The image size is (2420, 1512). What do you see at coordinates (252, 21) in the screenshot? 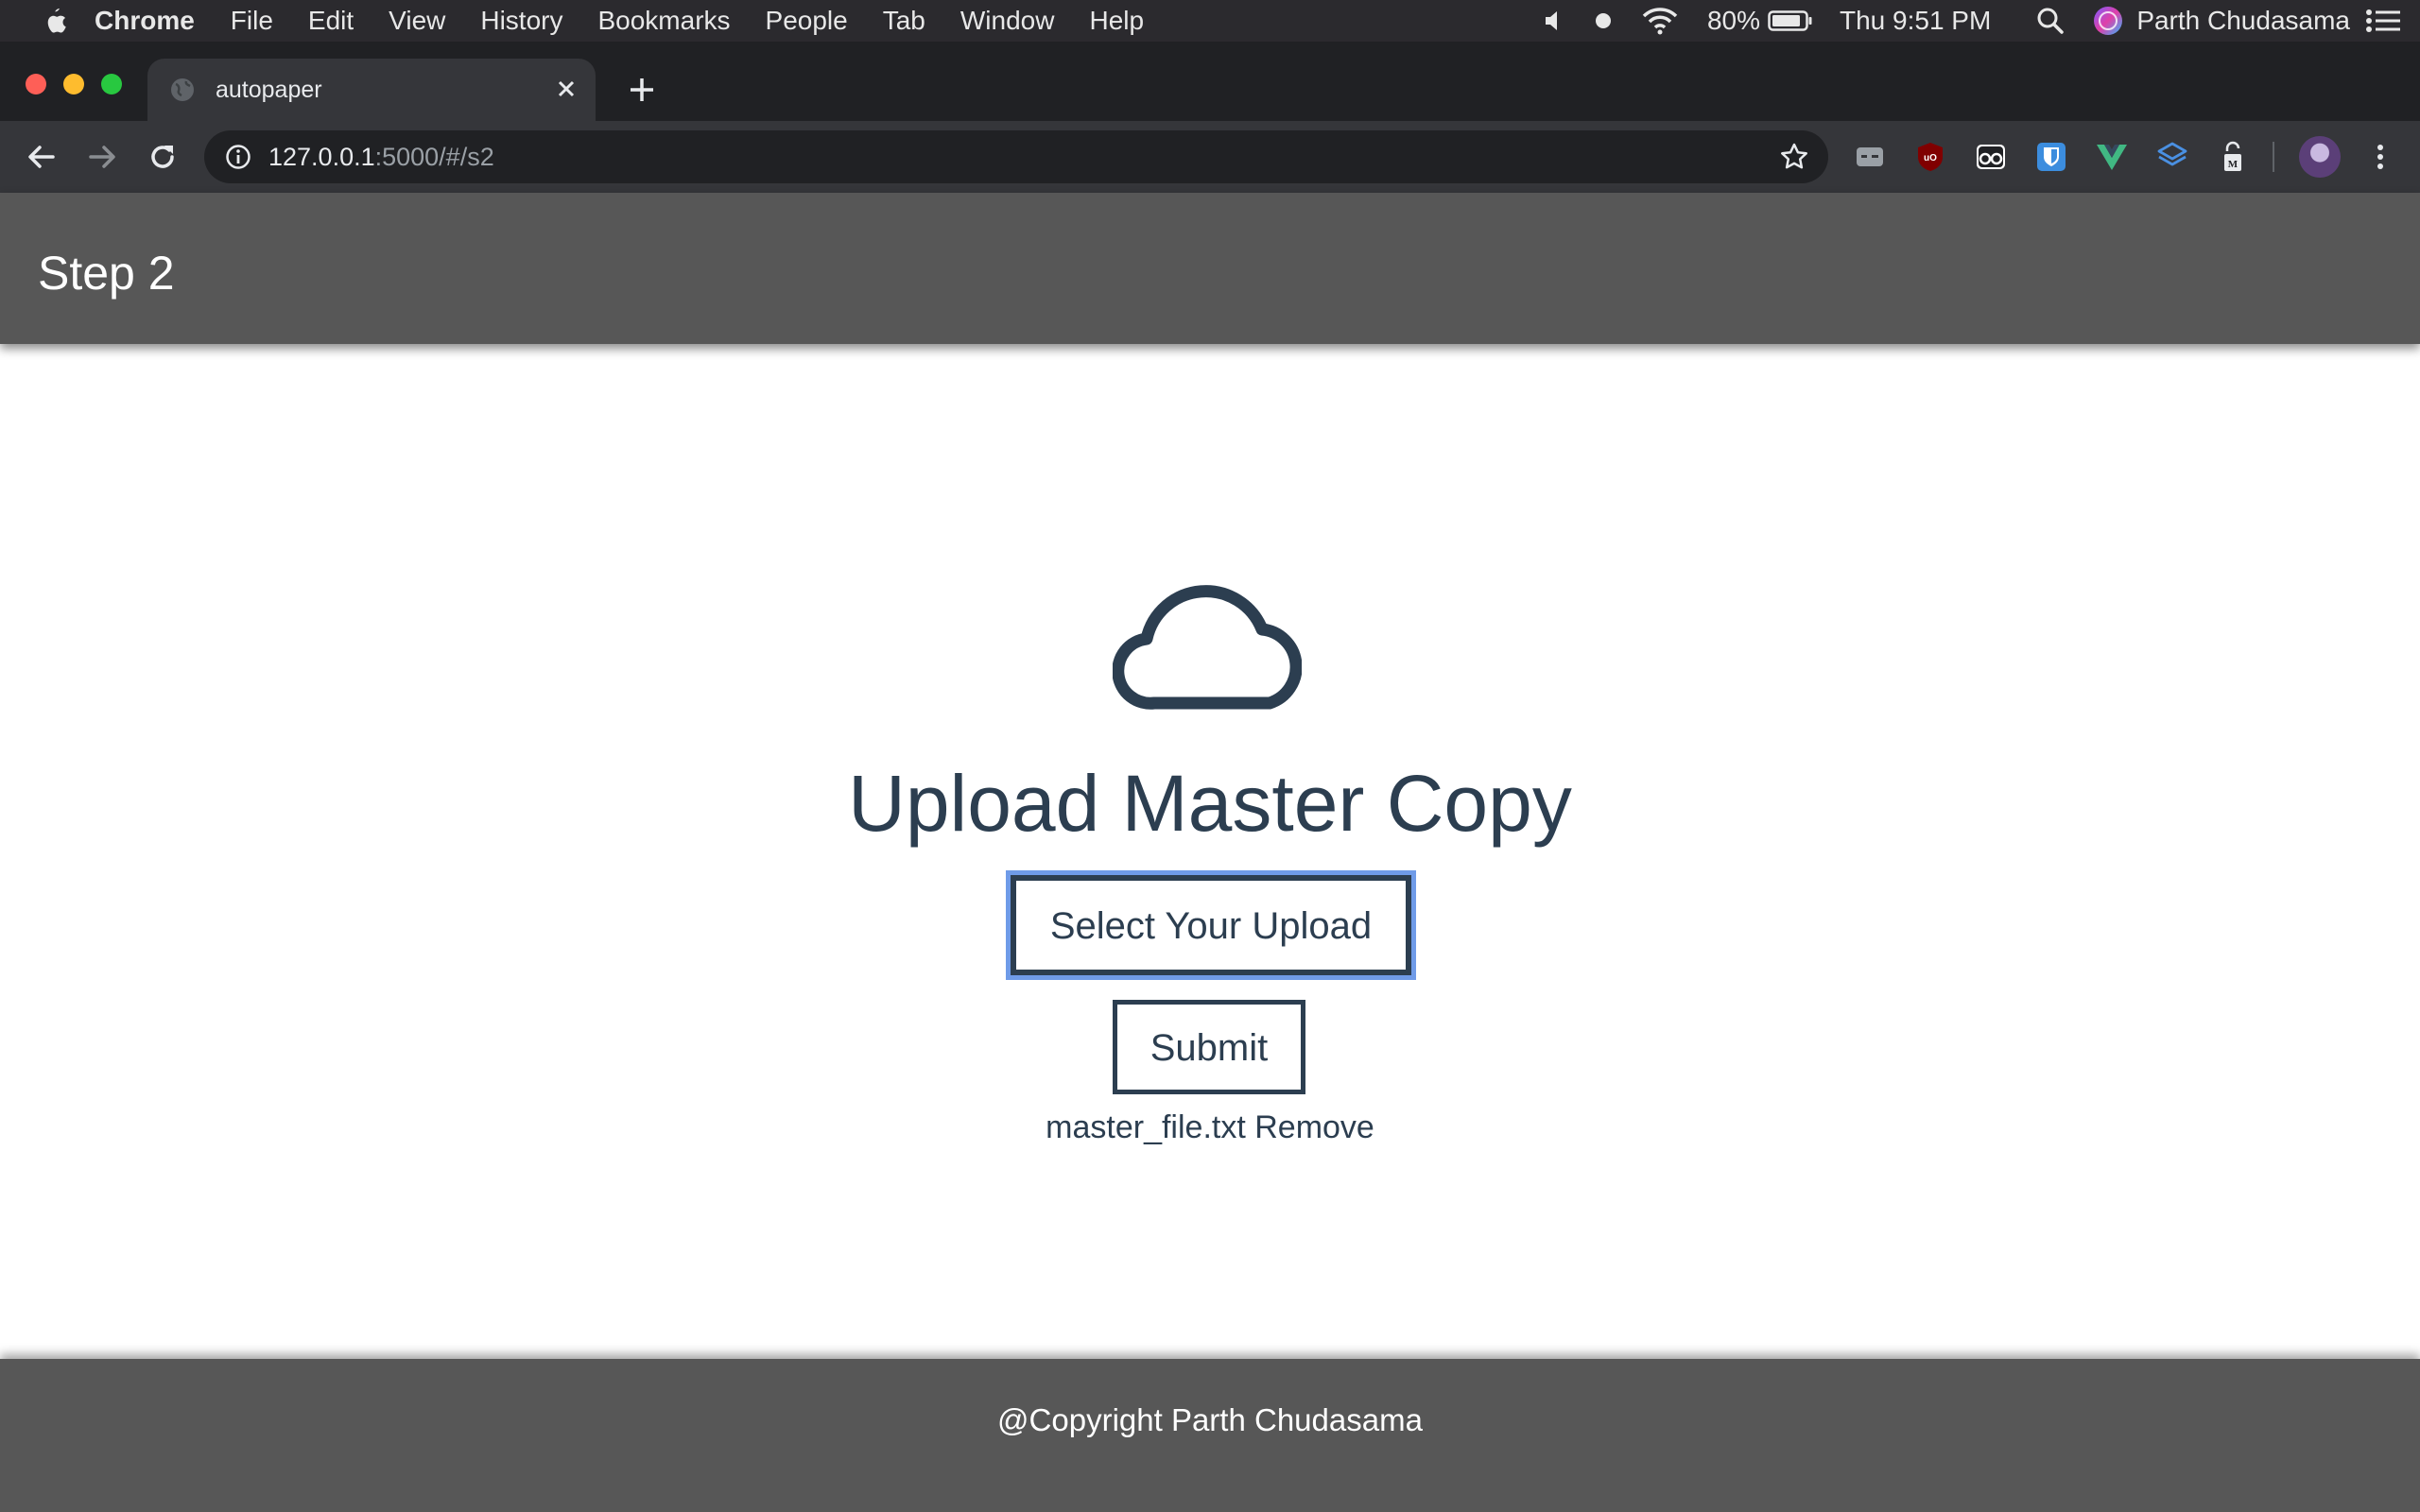
I see `menu-file: File` at bounding box center [252, 21].